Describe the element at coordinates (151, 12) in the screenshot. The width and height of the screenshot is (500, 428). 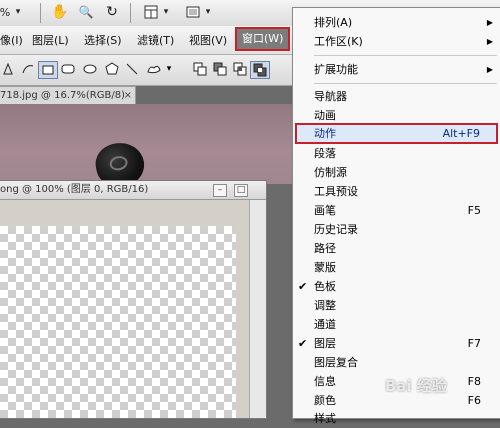
I see `arrange-documents-icon` at that location.